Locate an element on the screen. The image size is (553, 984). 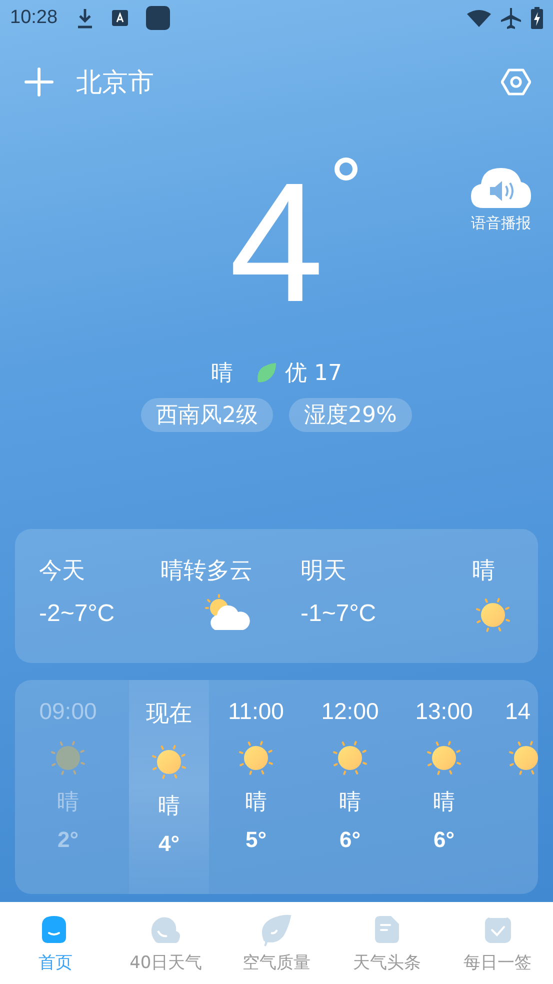
hour-time: 11:00 is located at coordinates (256, 711).